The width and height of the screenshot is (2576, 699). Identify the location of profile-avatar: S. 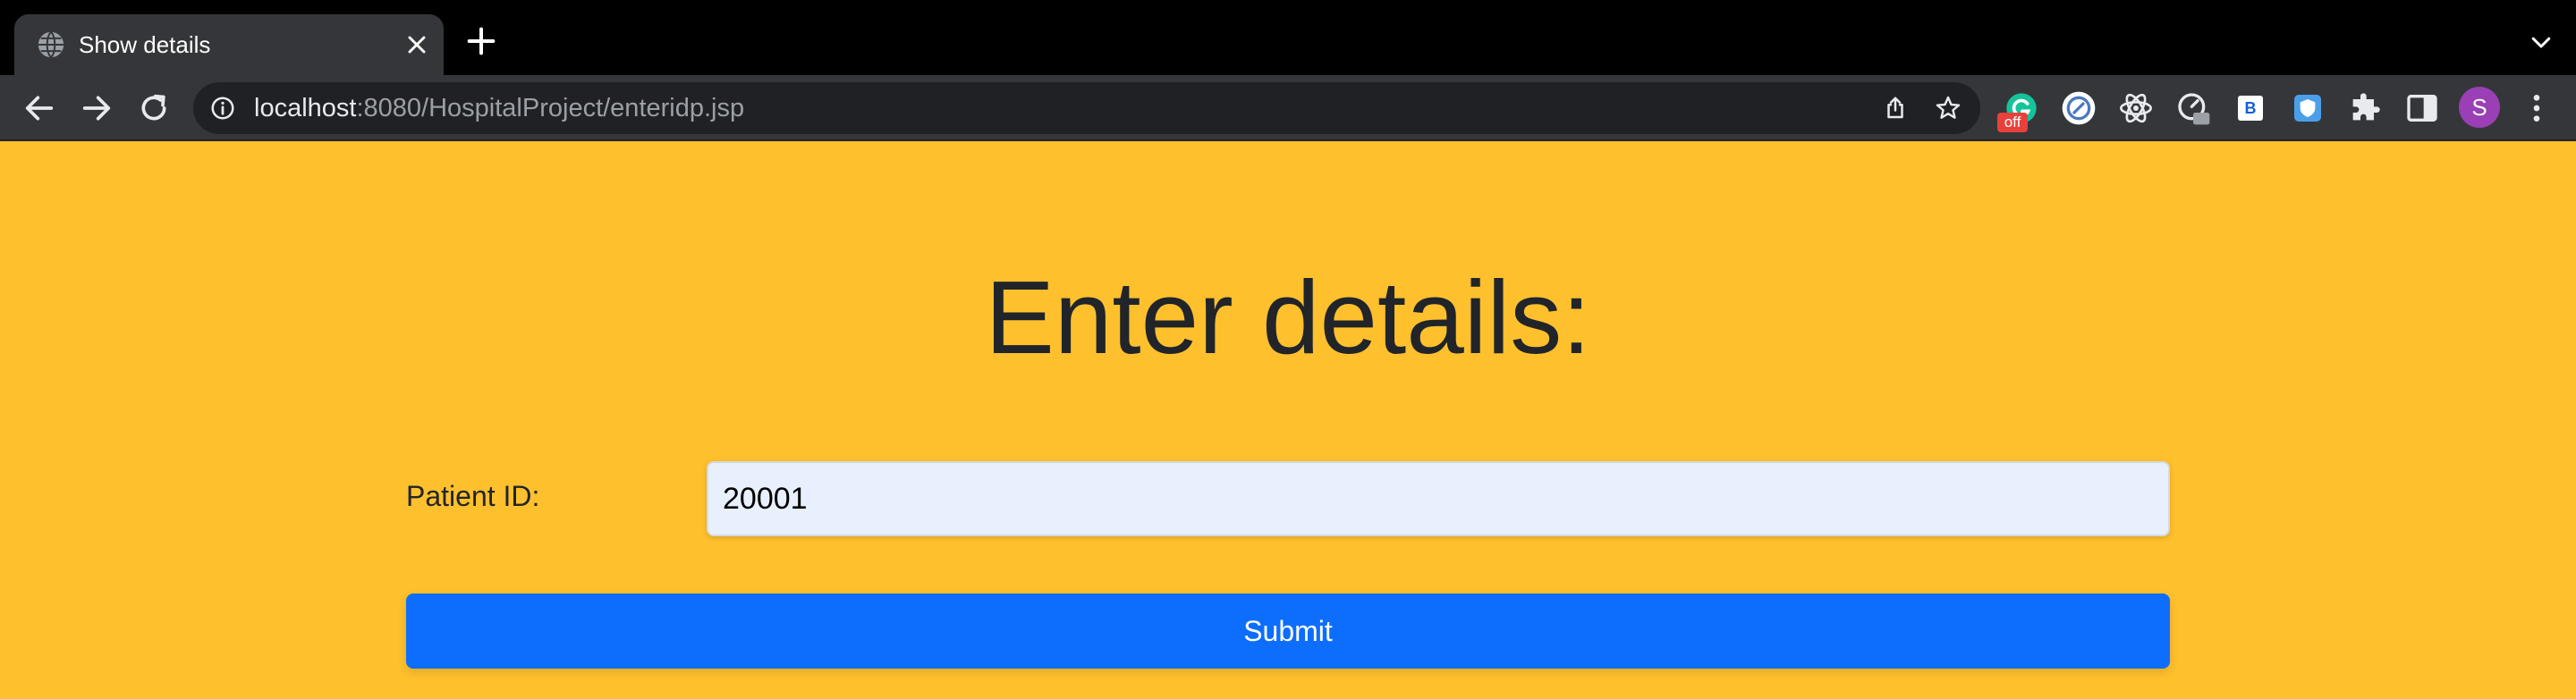
(2479, 107).